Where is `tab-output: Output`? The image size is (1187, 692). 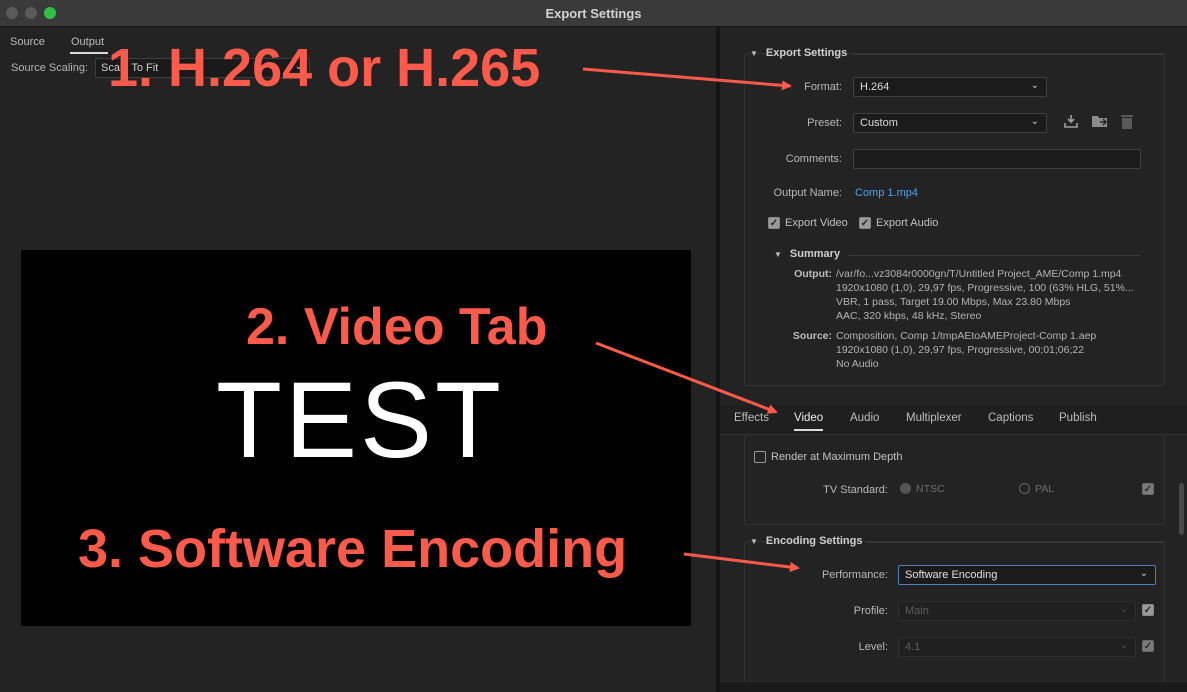 tab-output: Output is located at coordinates (87, 42).